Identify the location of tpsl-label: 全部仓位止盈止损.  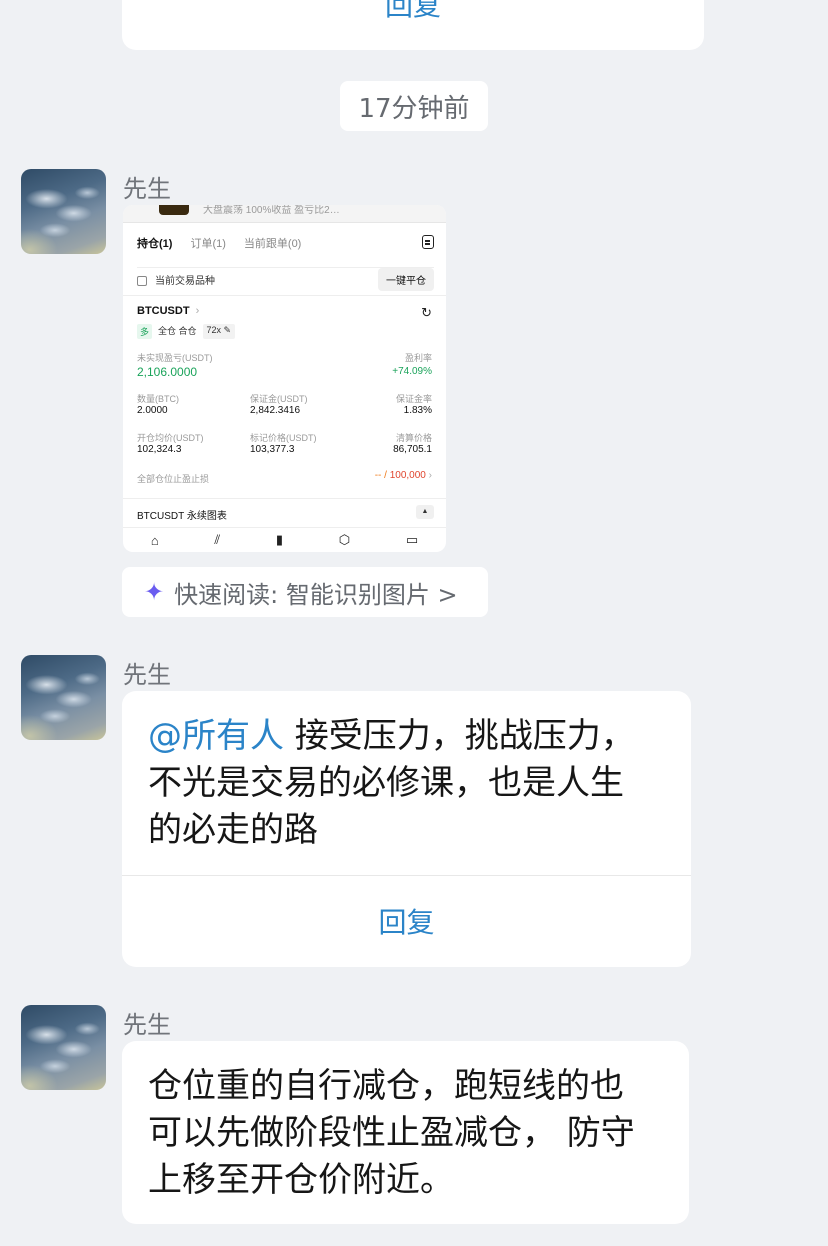
(173, 479).